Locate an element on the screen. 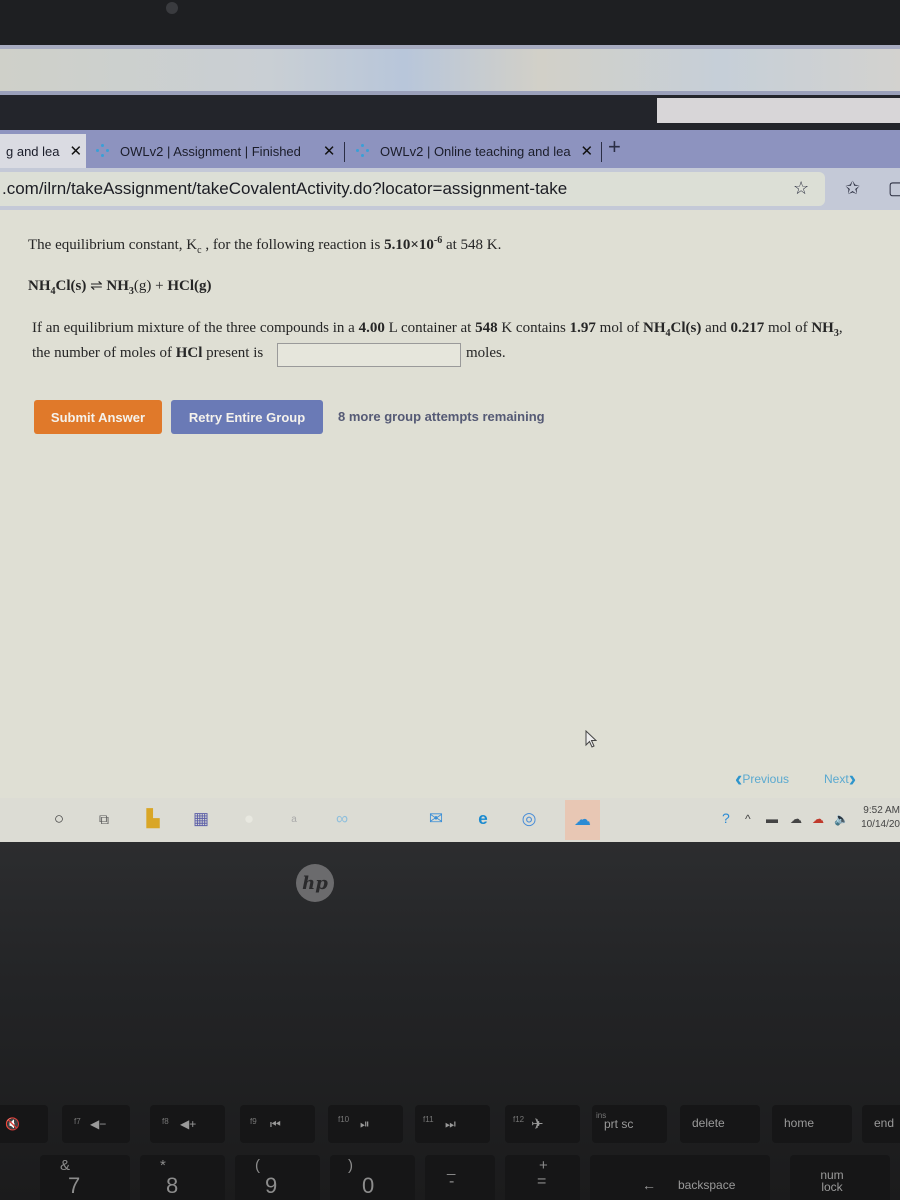 This screenshot has height=1200, width=900. key-label: backspace is located at coordinates (707, 1185).